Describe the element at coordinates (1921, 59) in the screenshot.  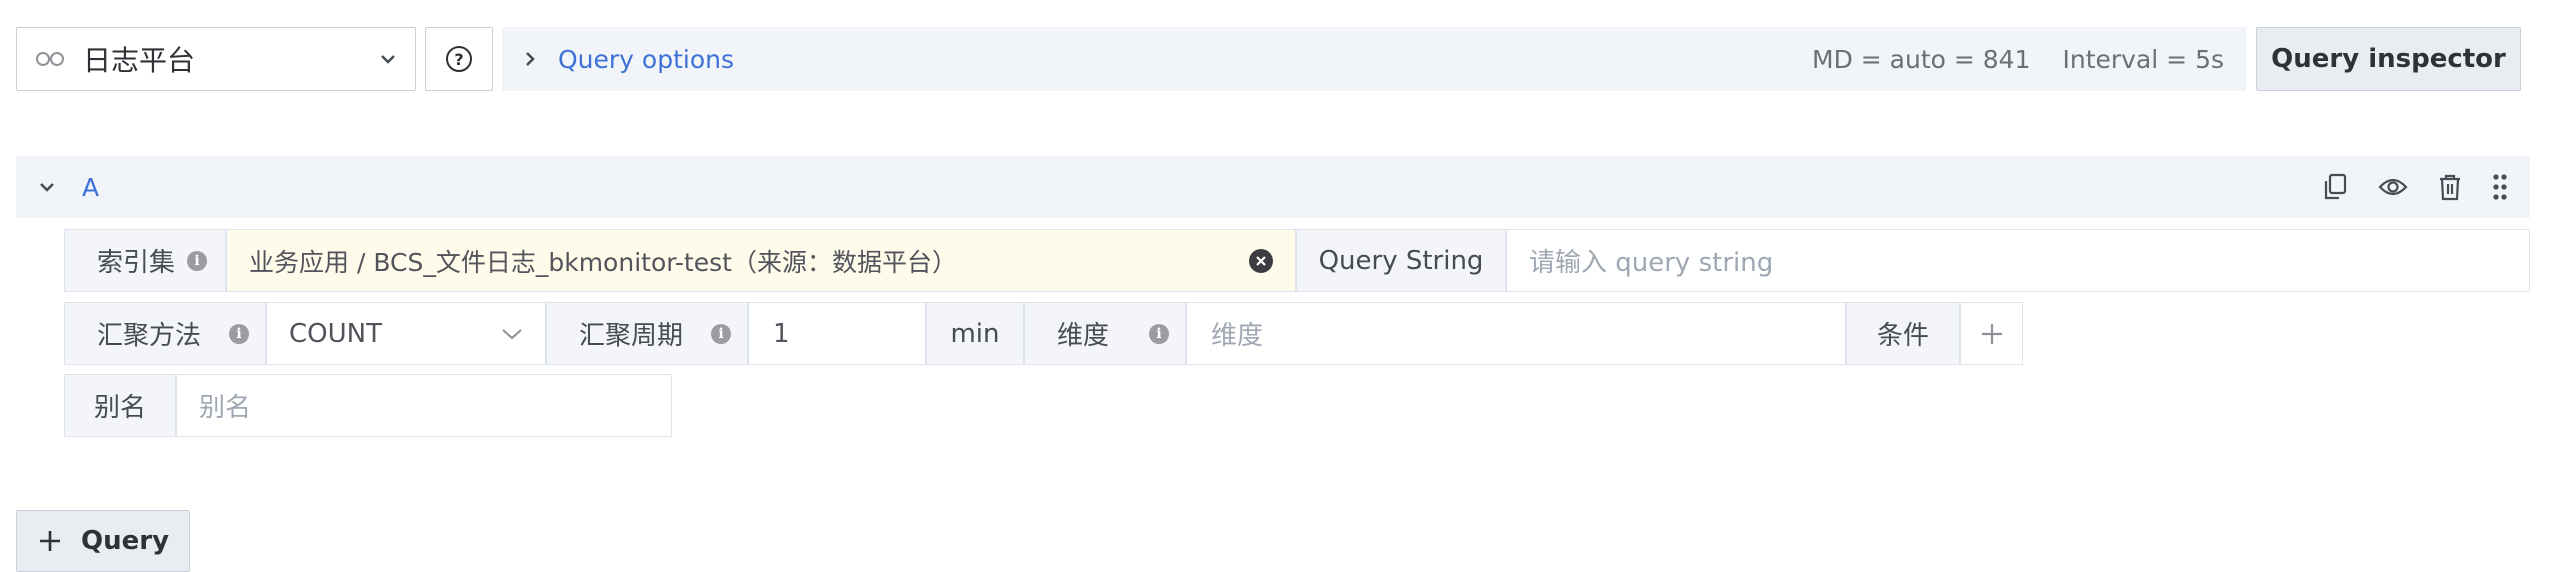
I see `md-value: MD = auto = 841` at that location.